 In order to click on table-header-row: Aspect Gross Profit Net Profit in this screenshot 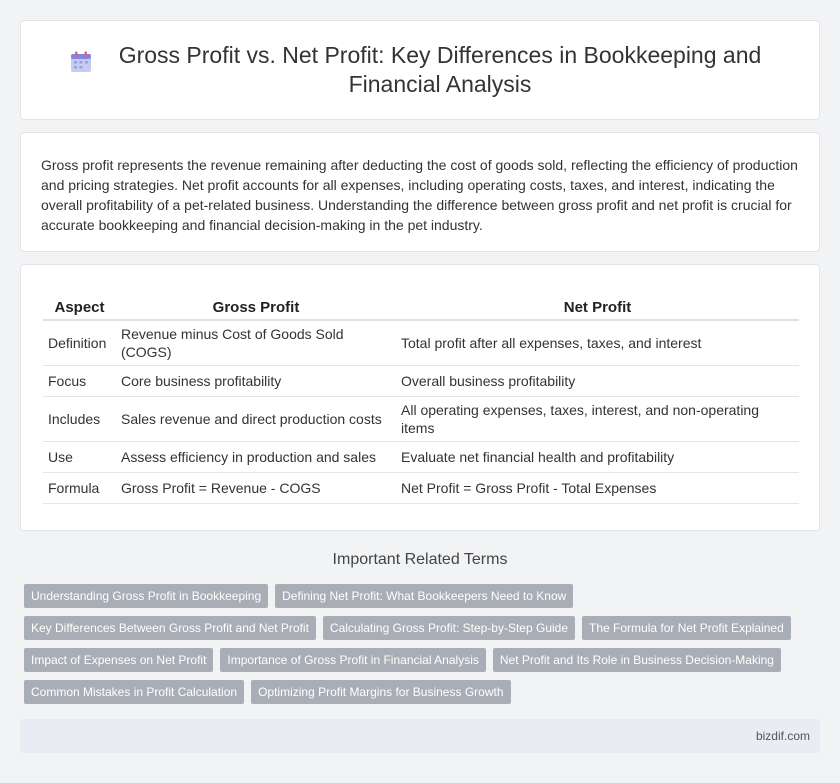, I will do `click(421, 307)`.